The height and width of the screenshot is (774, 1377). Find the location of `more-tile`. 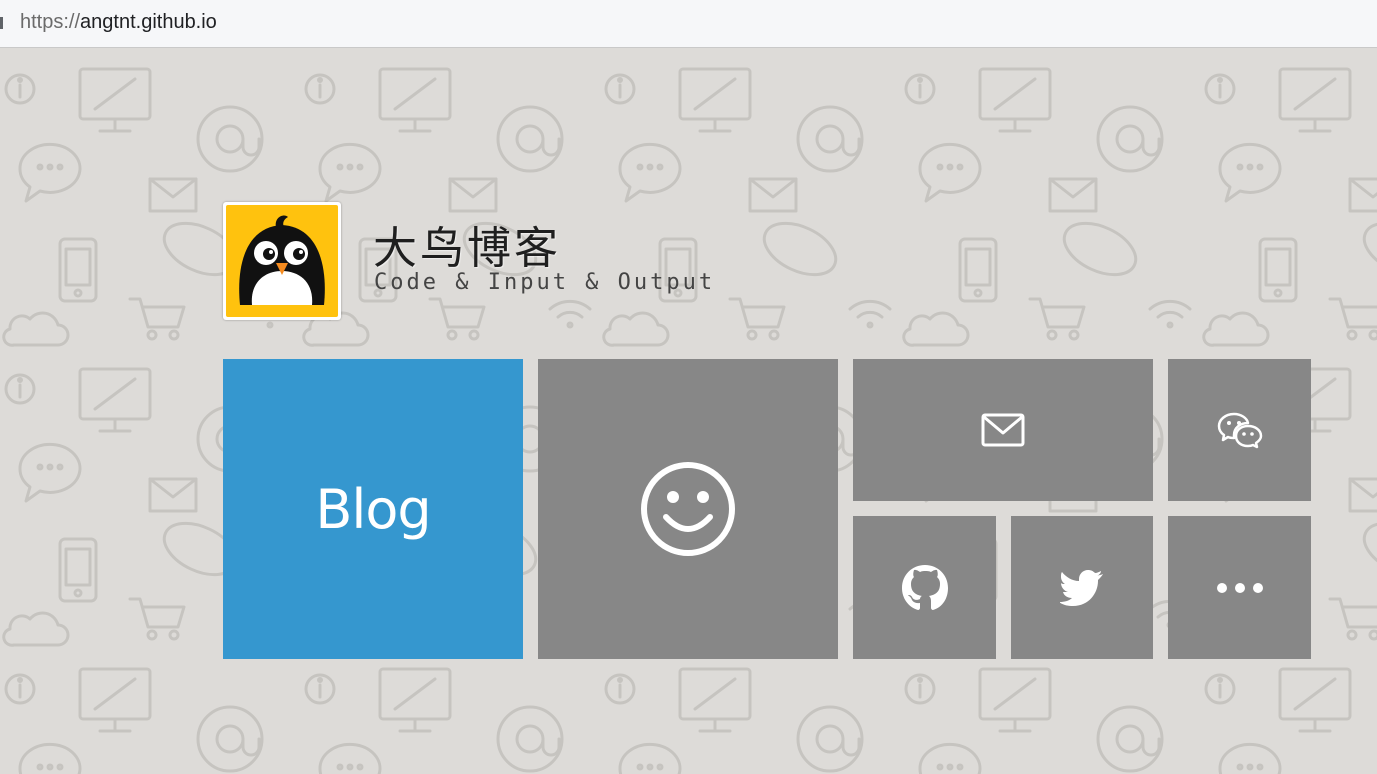

more-tile is located at coordinates (1239, 587).